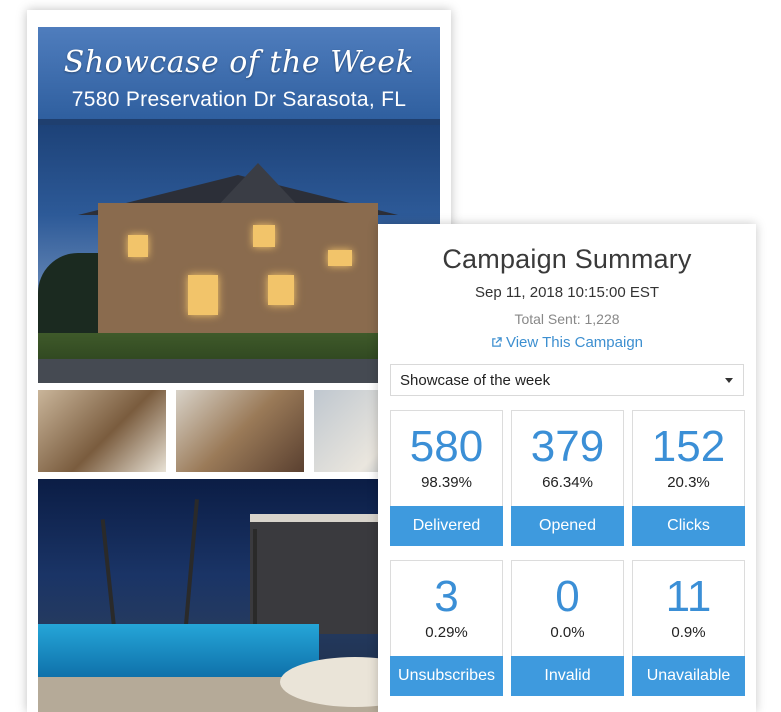 Image resolution: width=781 pixels, height=712 pixels. I want to click on stat-label: Clicks, so click(688, 526).